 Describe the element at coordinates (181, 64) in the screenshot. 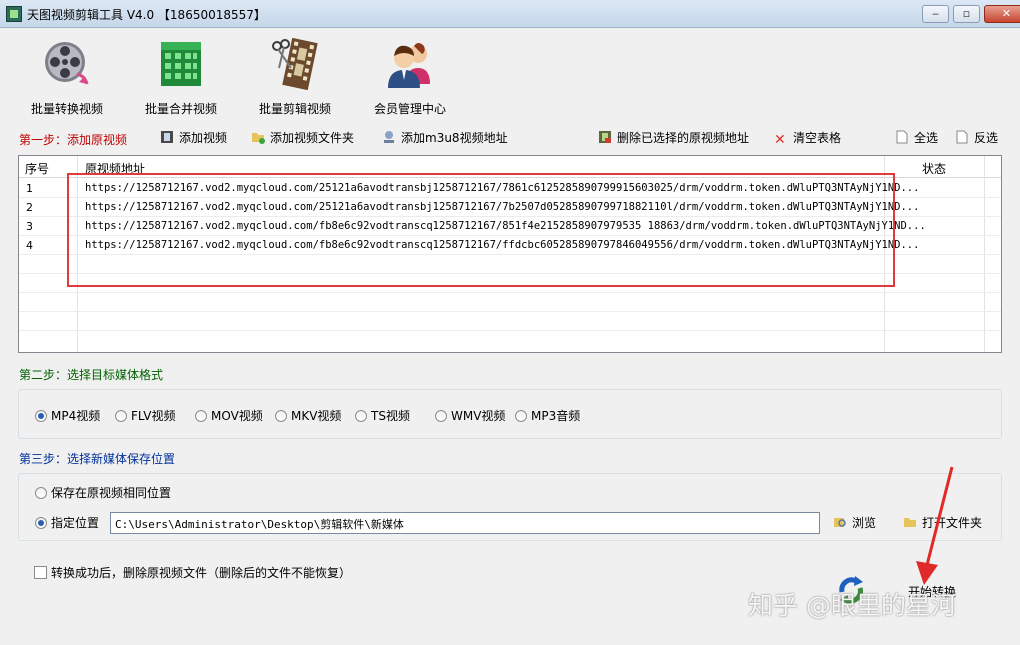

I see `building-grid-icon` at that location.